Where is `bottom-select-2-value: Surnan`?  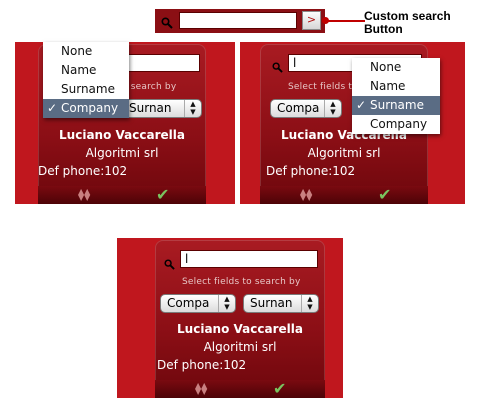
bottom-select-2-value: Surnan is located at coordinates (271, 303).